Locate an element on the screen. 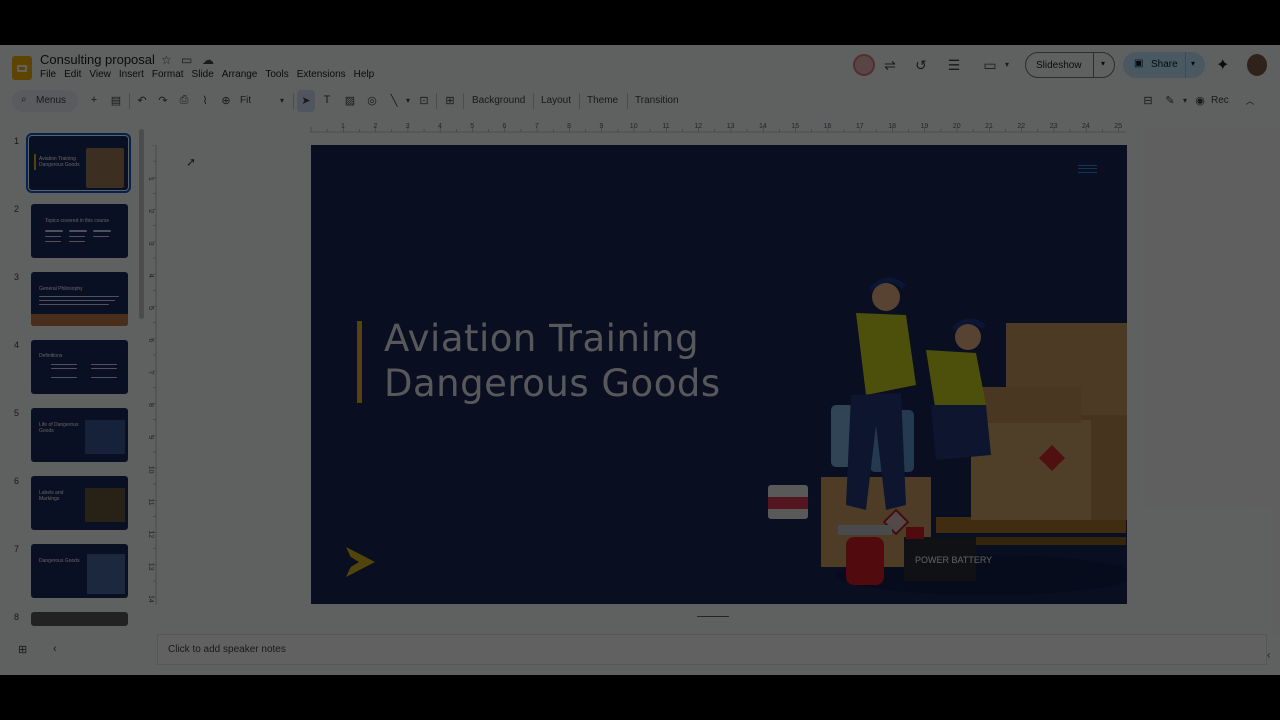  print-icon: ⎙ is located at coordinates (184, 100).